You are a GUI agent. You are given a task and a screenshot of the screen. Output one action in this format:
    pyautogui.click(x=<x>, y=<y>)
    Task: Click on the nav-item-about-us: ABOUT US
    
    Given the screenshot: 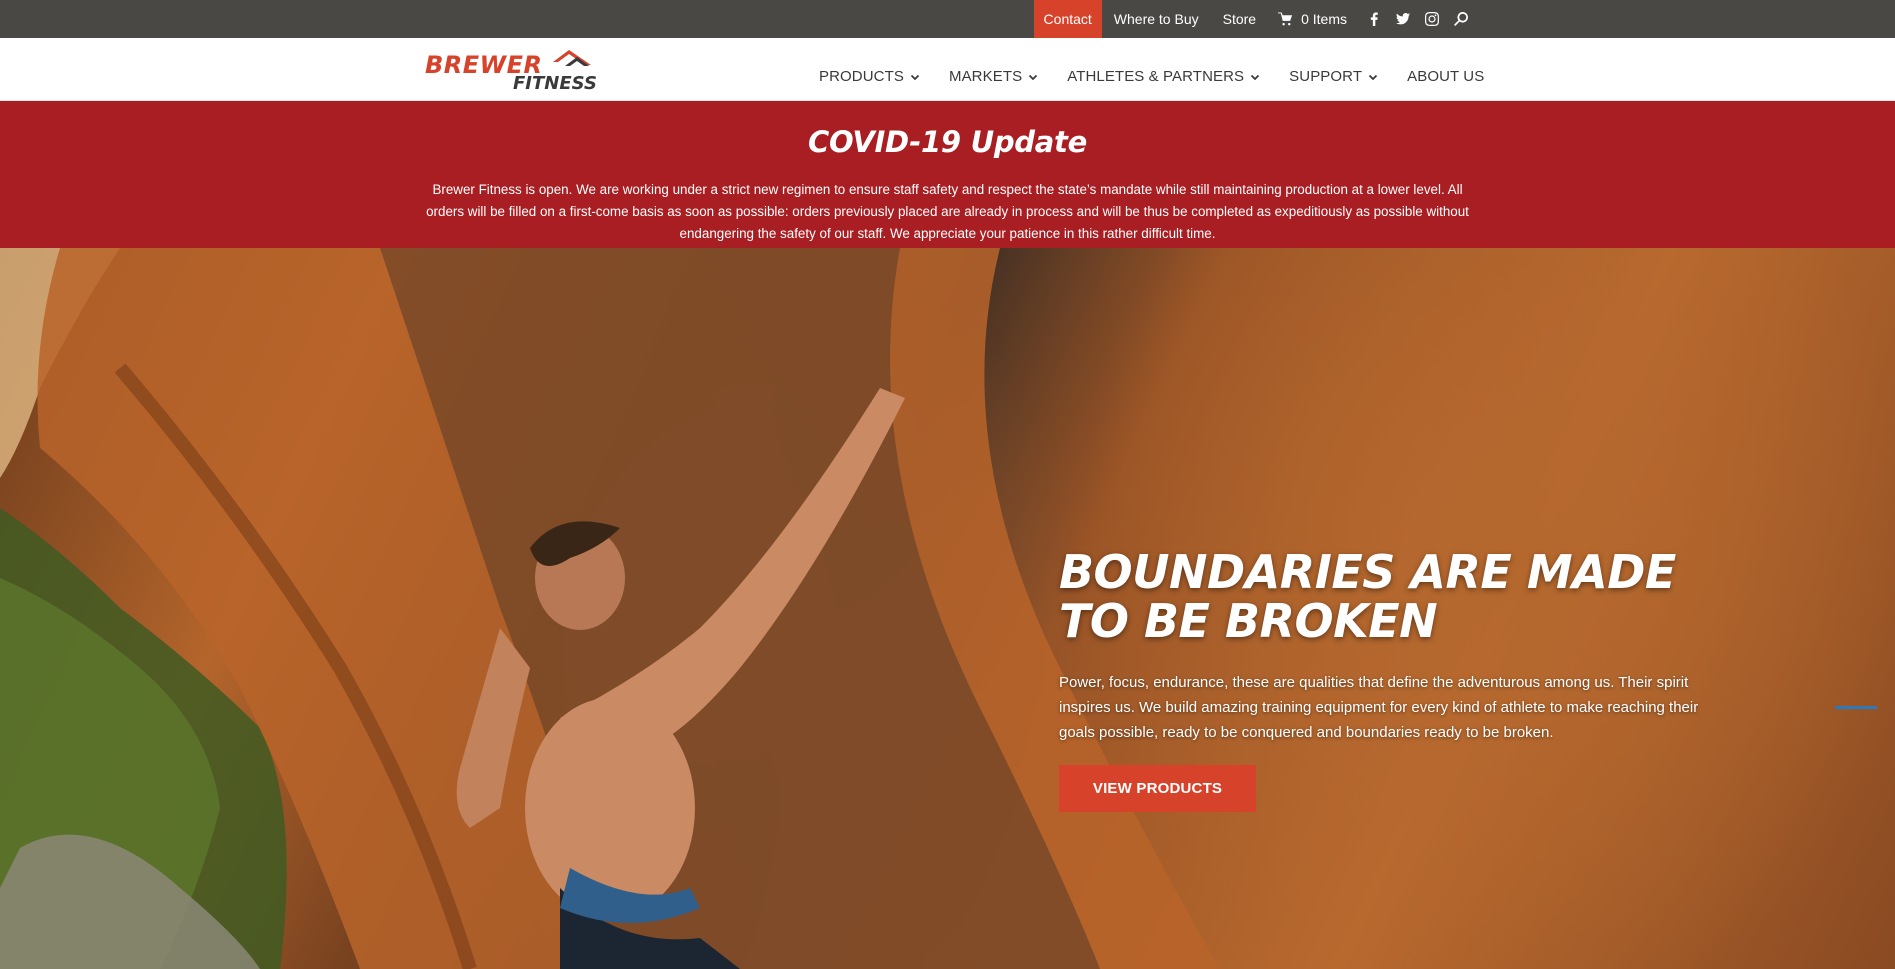 What is the action you would take?
    pyautogui.click(x=1445, y=69)
    